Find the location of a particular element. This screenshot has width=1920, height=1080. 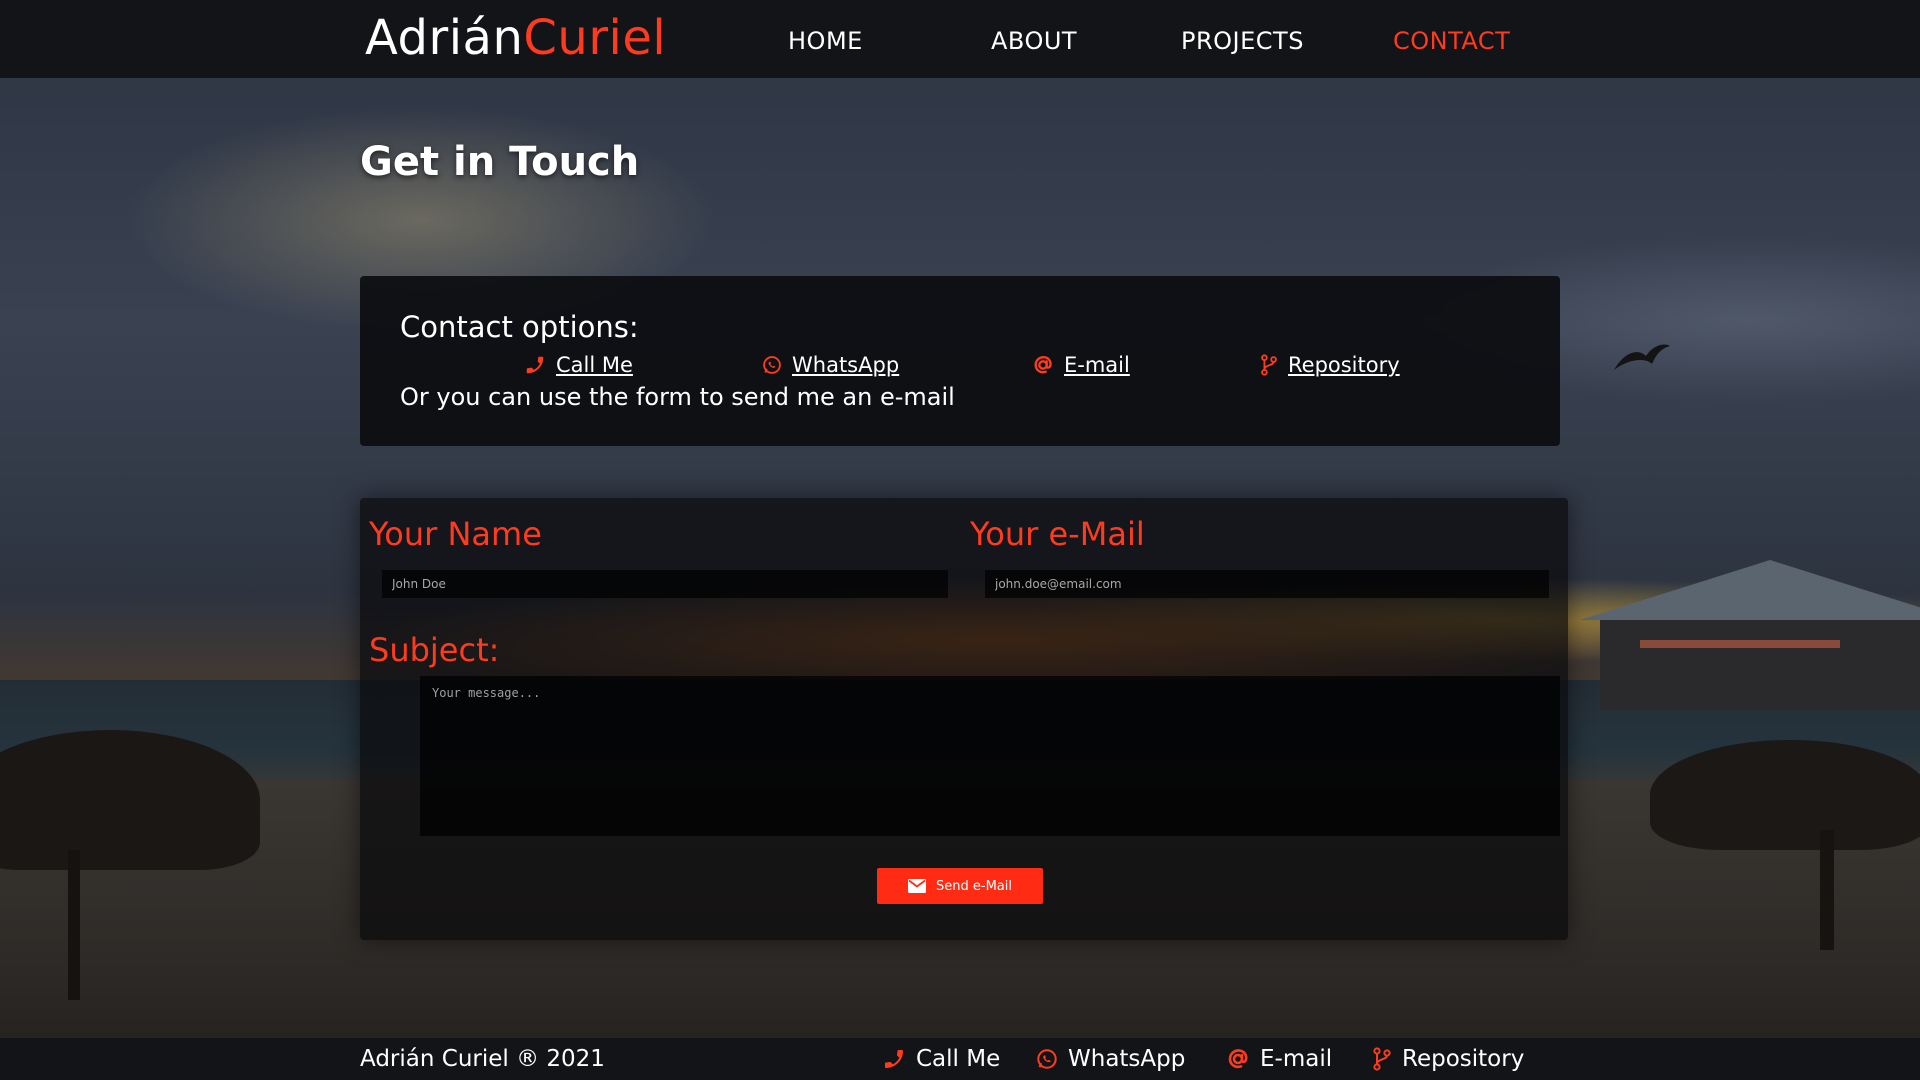

top-navbar: AdriánCuriel HOME ABOUT PROJECTS CONTACT is located at coordinates (960, 39).